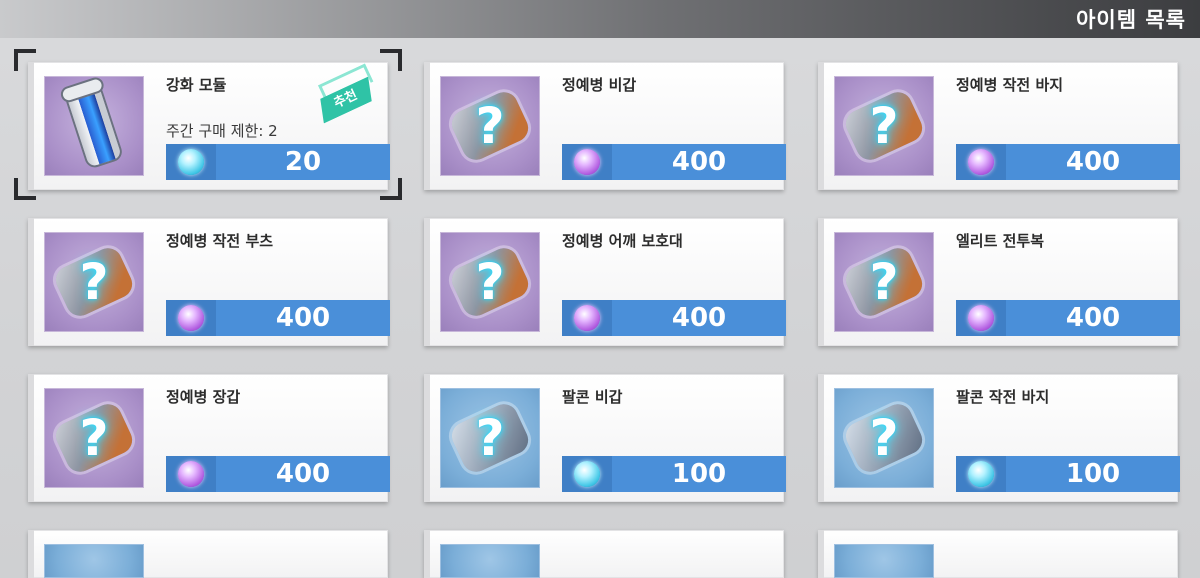  I want to click on item-card-elite-pants: ? 정예병 작전 바지 400, so click(999, 126).